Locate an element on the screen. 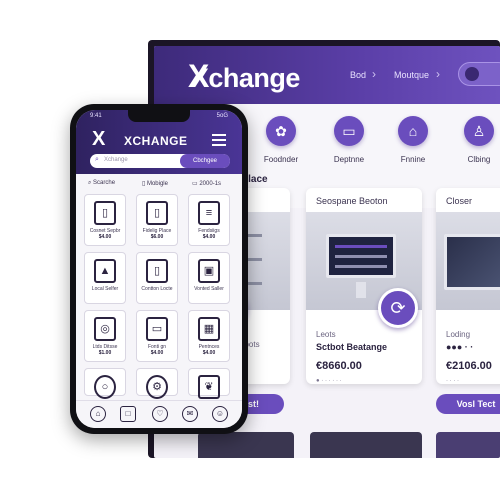 The width and height of the screenshot is (500, 500). phone-filter-tabs: ⌕ Scarche ▯ Mobigle ▭ 2000-1s is located at coordinates (159, 185).